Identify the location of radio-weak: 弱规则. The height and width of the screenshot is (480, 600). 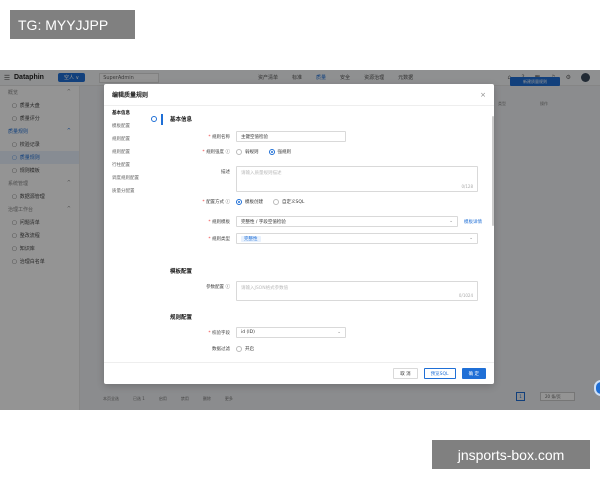
(247, 152).